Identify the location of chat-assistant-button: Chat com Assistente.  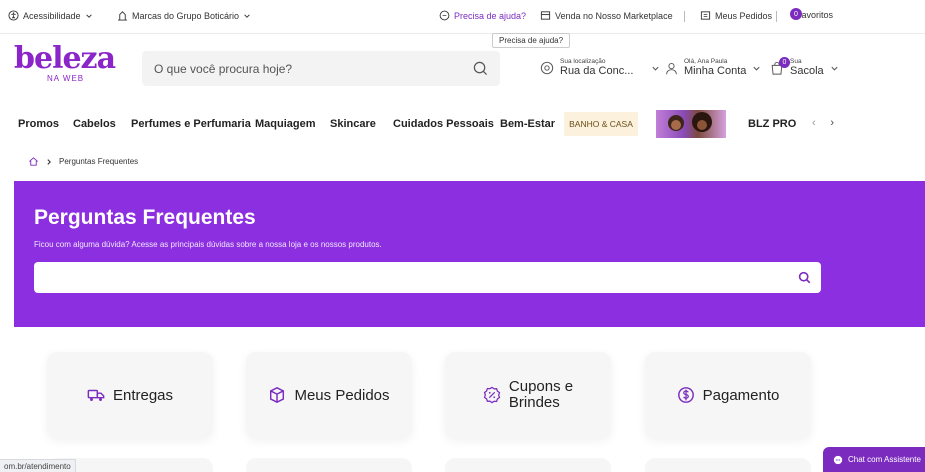
(874, 459).